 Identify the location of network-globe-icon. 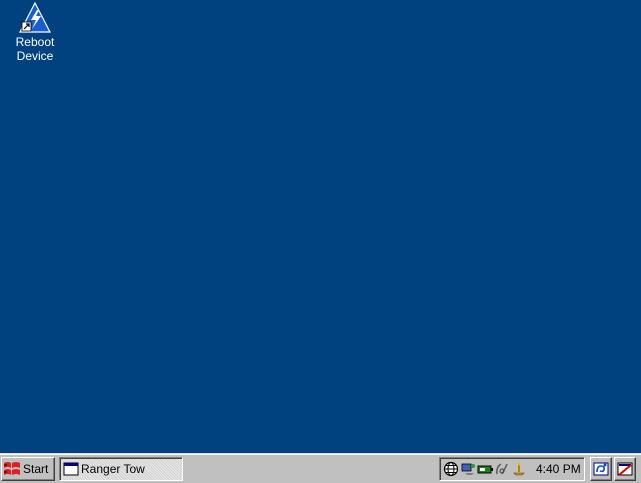
(451, 469).